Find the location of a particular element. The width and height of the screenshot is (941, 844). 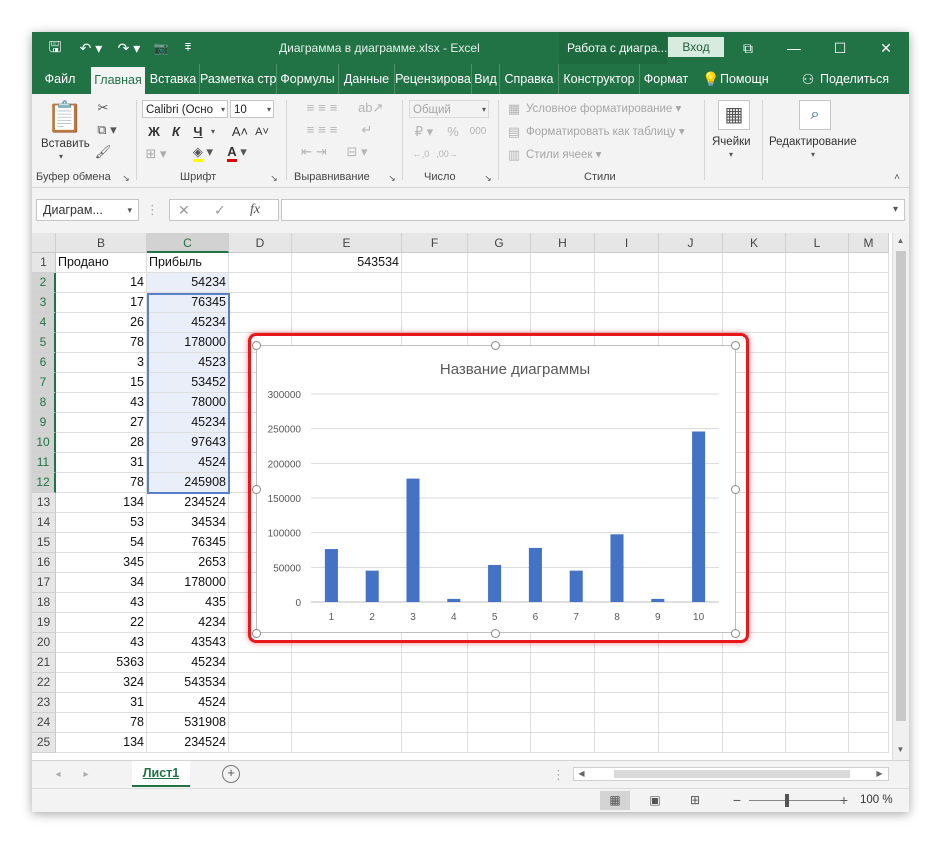

scroll-up-icon: ▲ is located at coordinates (900, 240).